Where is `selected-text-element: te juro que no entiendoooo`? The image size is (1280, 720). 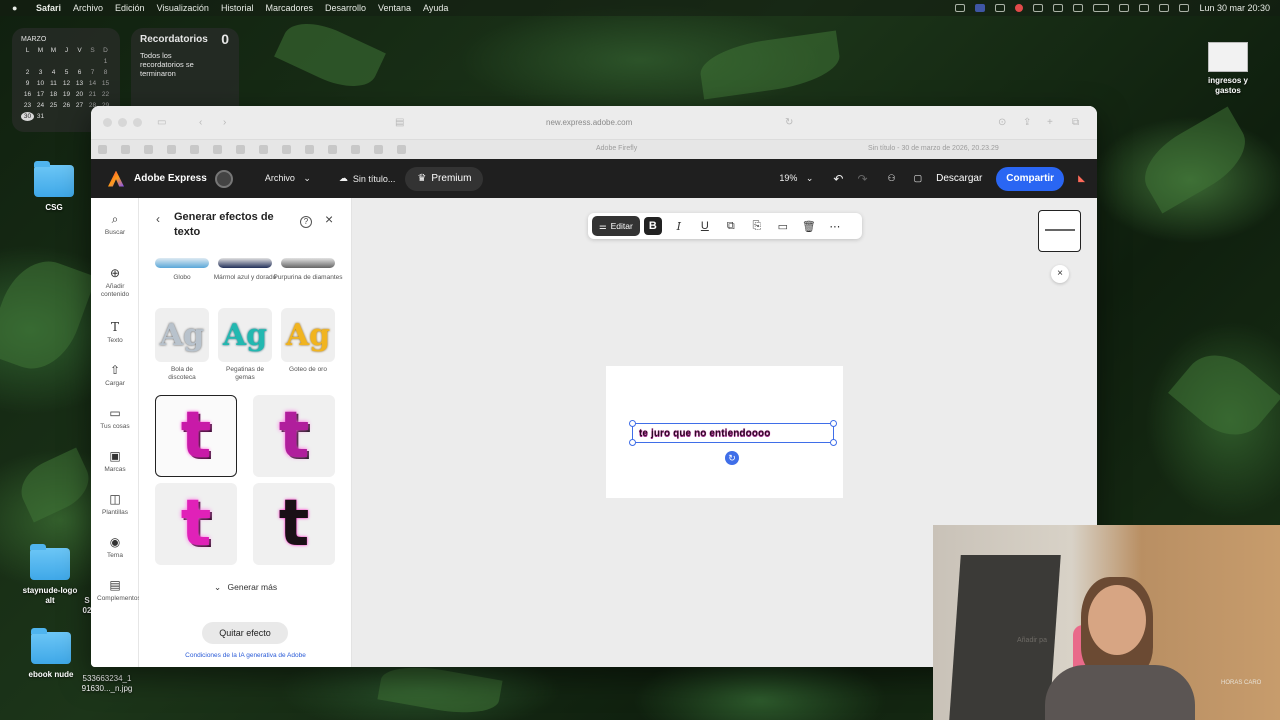 selected-text-element: te juro que no entiendoooo is located at coordinates (733, 433).